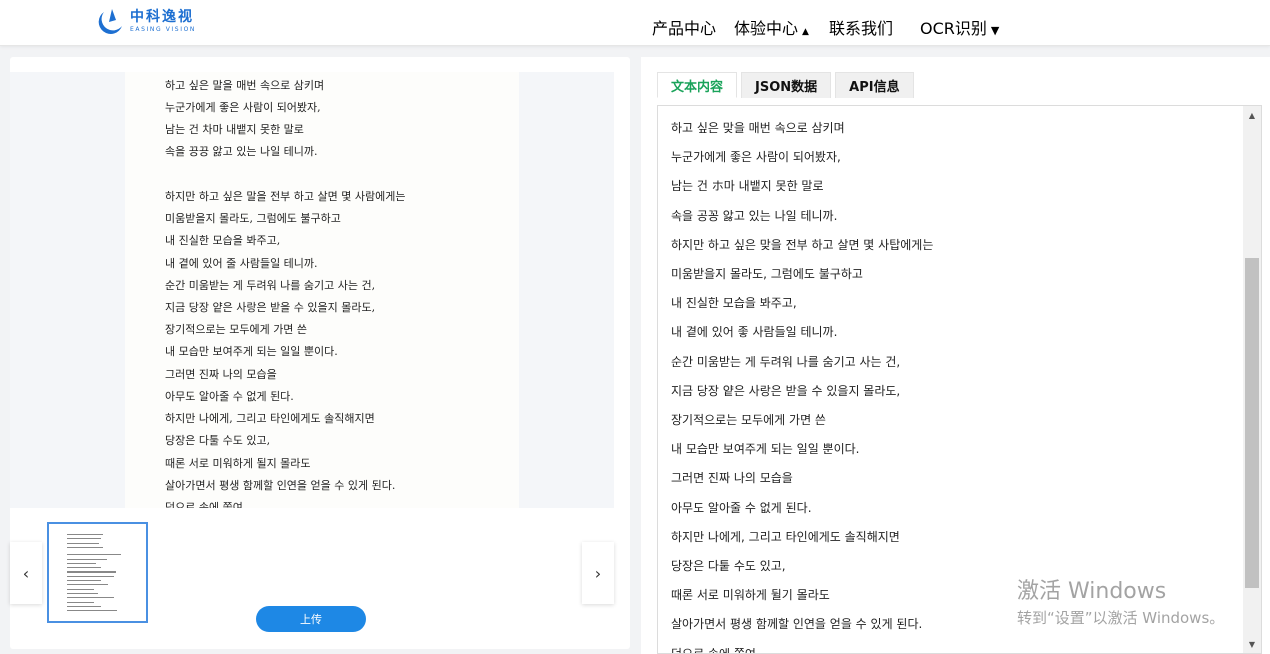 Image resolution: width=1270 pixels, height=654 pixels. What do you see at coordinates (797, 624) in the screenshot?
I see `recognized-text-line: 살아가면서 평생 함께할 인연을 얻을 수 있게 된다.` at bounding box center [797, 624].